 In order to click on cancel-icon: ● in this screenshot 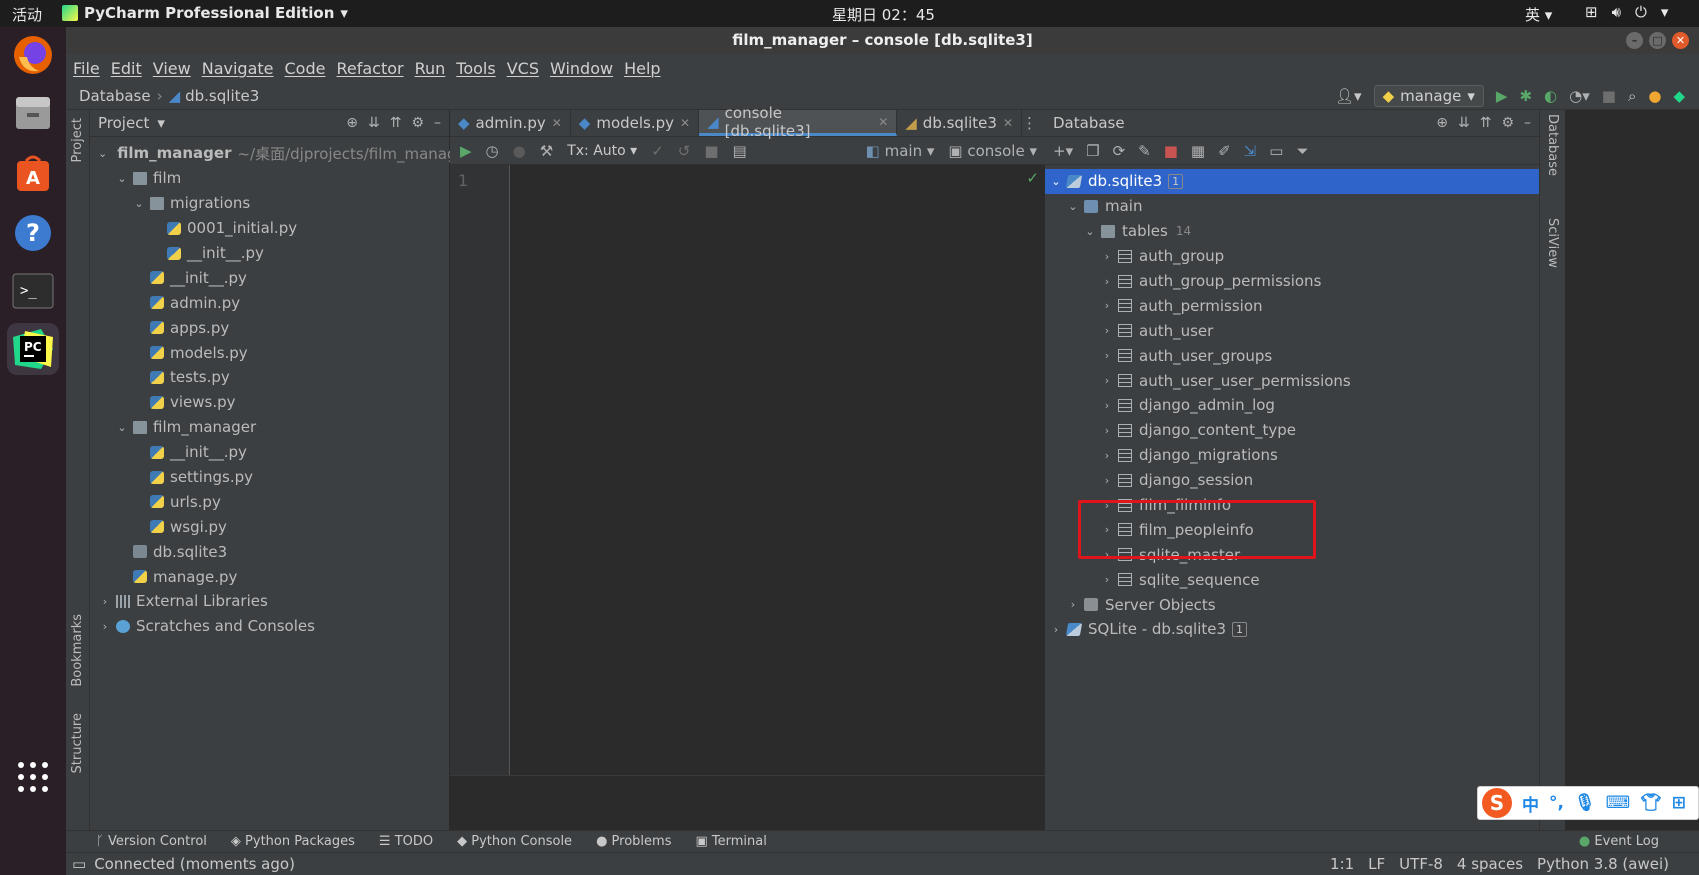, I will do `click(519, 151)`.